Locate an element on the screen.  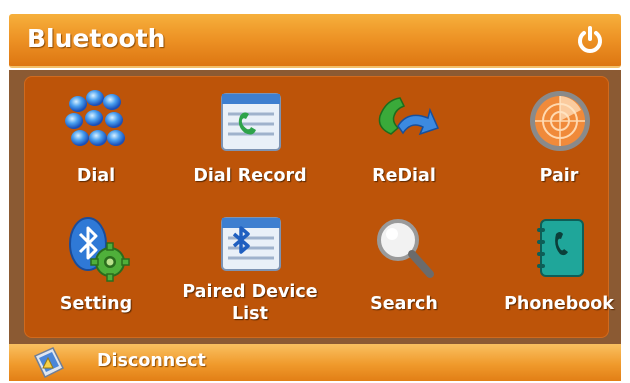
page-title: Bluetooth is located at coordinates (96, 38).